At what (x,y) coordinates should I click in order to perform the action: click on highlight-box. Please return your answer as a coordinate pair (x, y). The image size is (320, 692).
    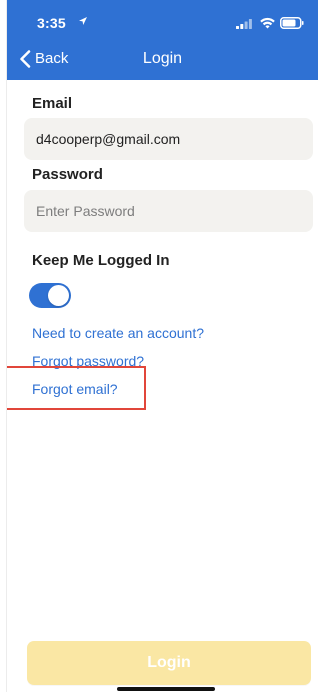
    Looking at the image, I should click on (76, 388).